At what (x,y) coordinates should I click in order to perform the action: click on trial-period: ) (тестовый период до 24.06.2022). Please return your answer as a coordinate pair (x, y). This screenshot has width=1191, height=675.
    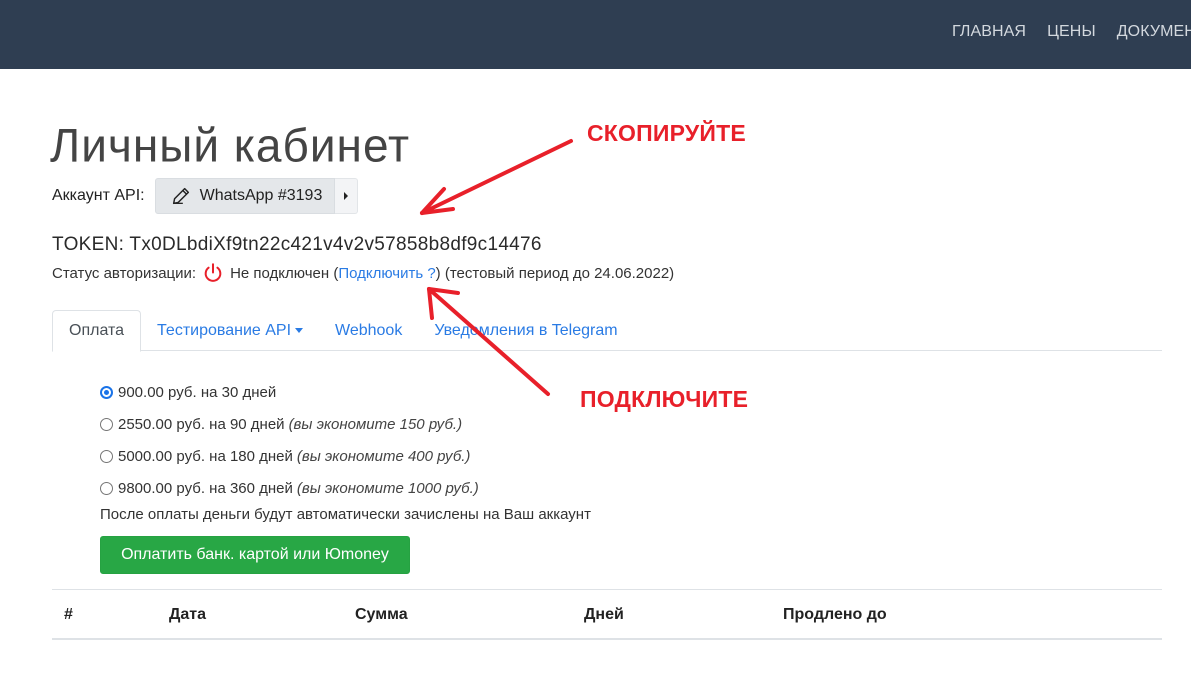
    Looking at the image, I should click on (555, 273).